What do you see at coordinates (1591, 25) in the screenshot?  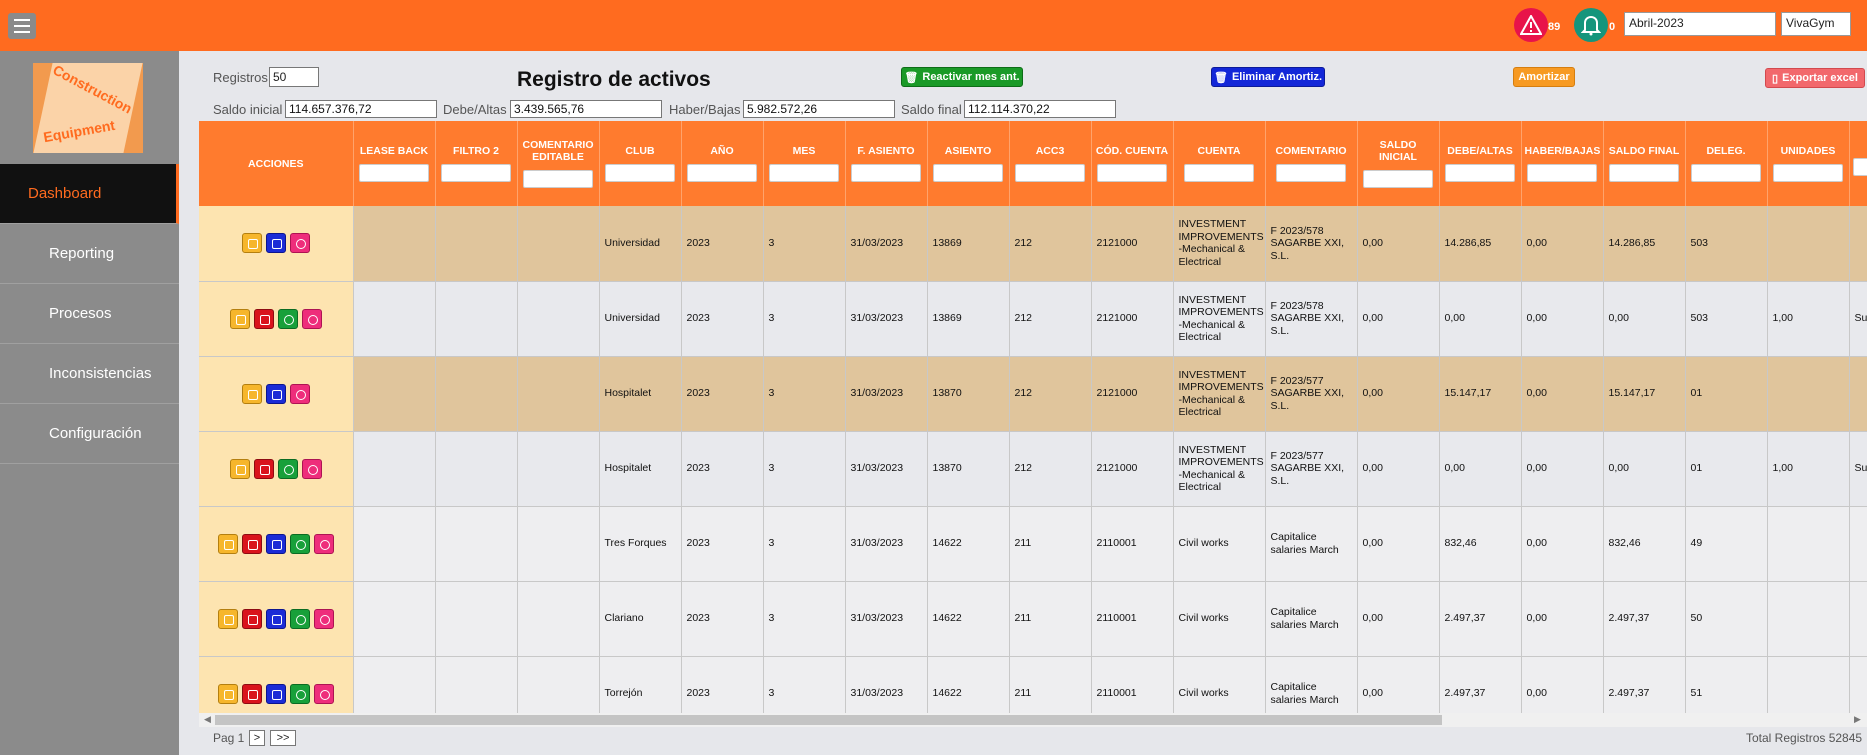 I see `bell-icon` at bounding box center [1591, 25].